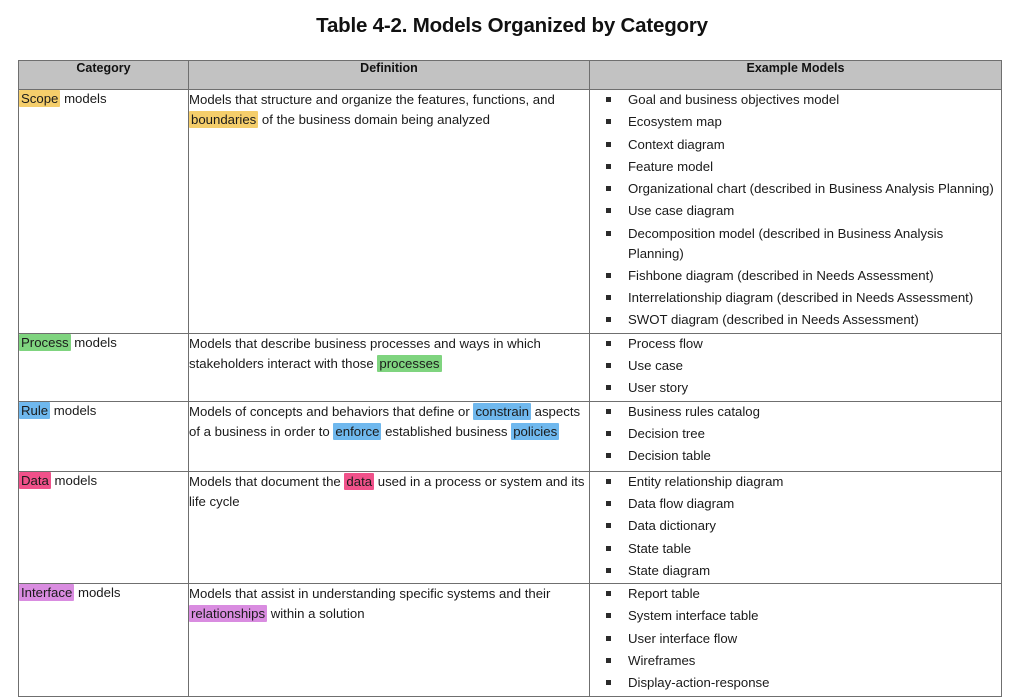  I want to click on list-item: Data dictionary, so click(803, 526).